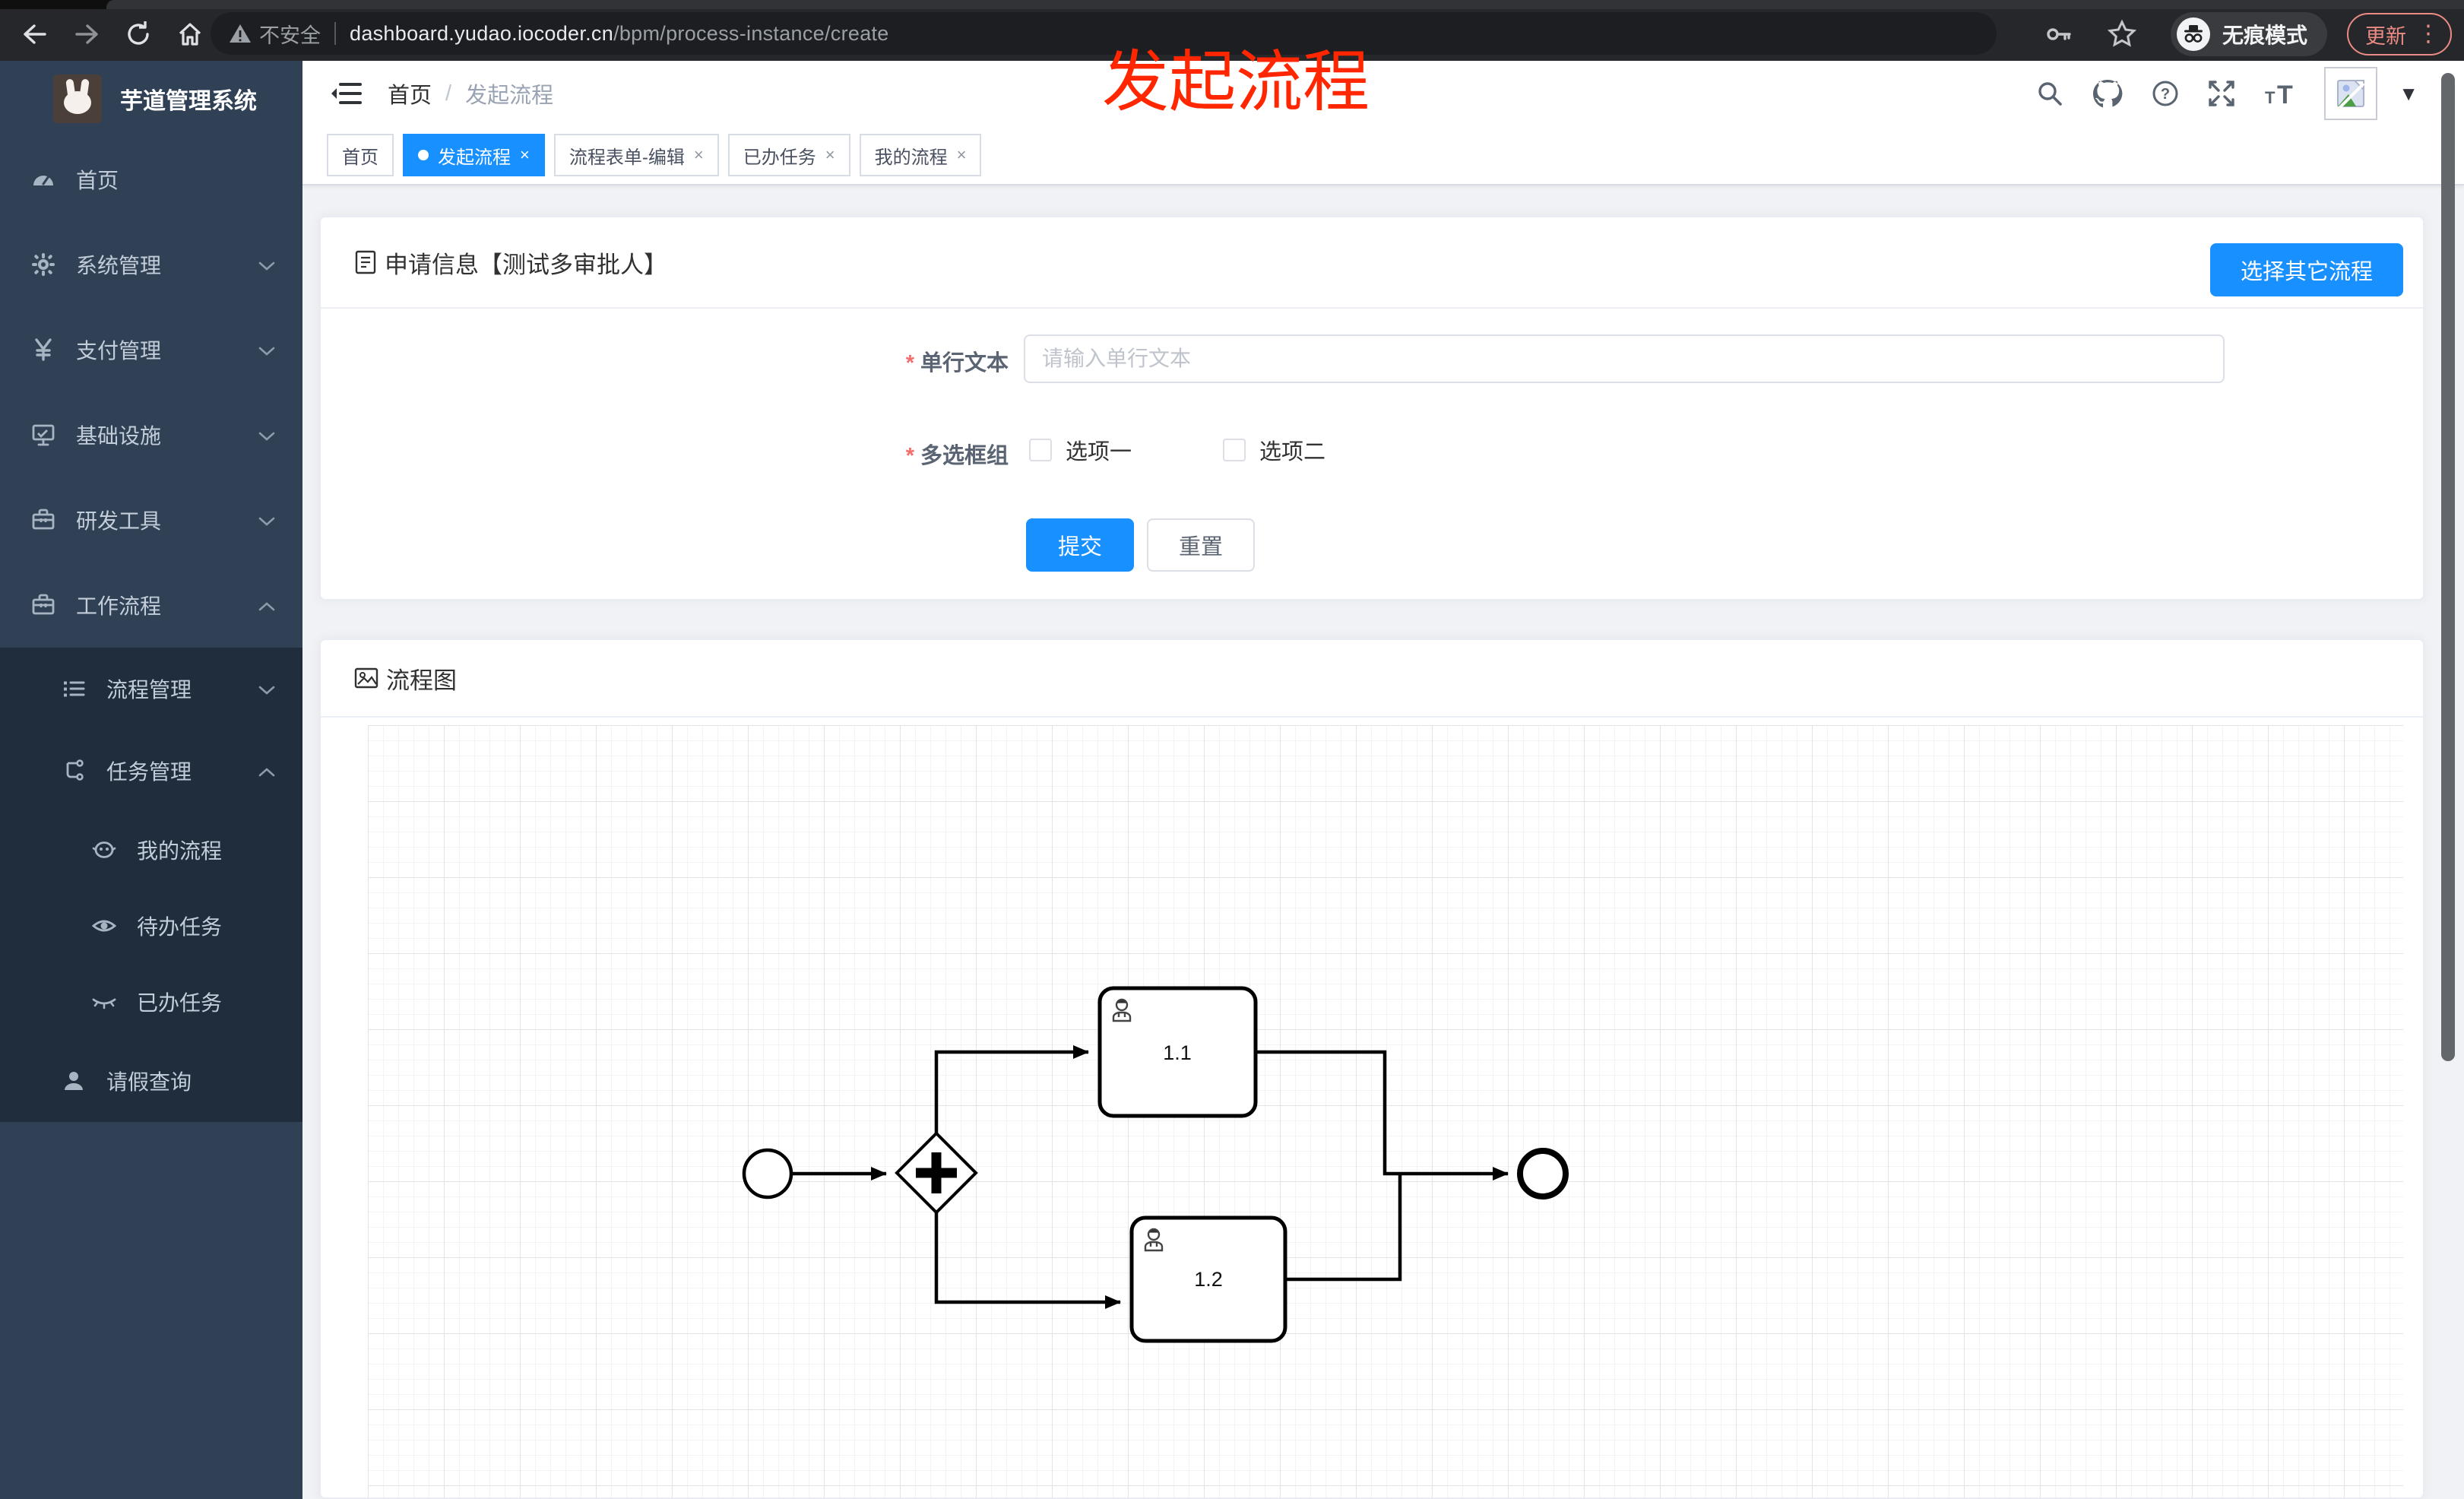  I want to click on not-secure-icon, so click(240, 33).